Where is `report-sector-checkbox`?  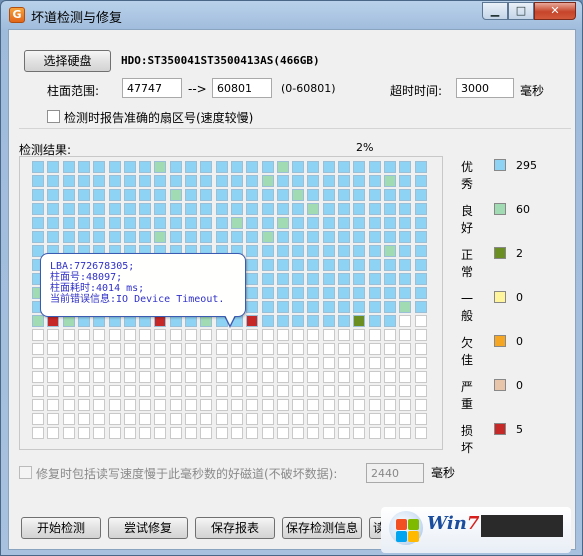 report-sector-checkbox is located at coordinates (53, 116).